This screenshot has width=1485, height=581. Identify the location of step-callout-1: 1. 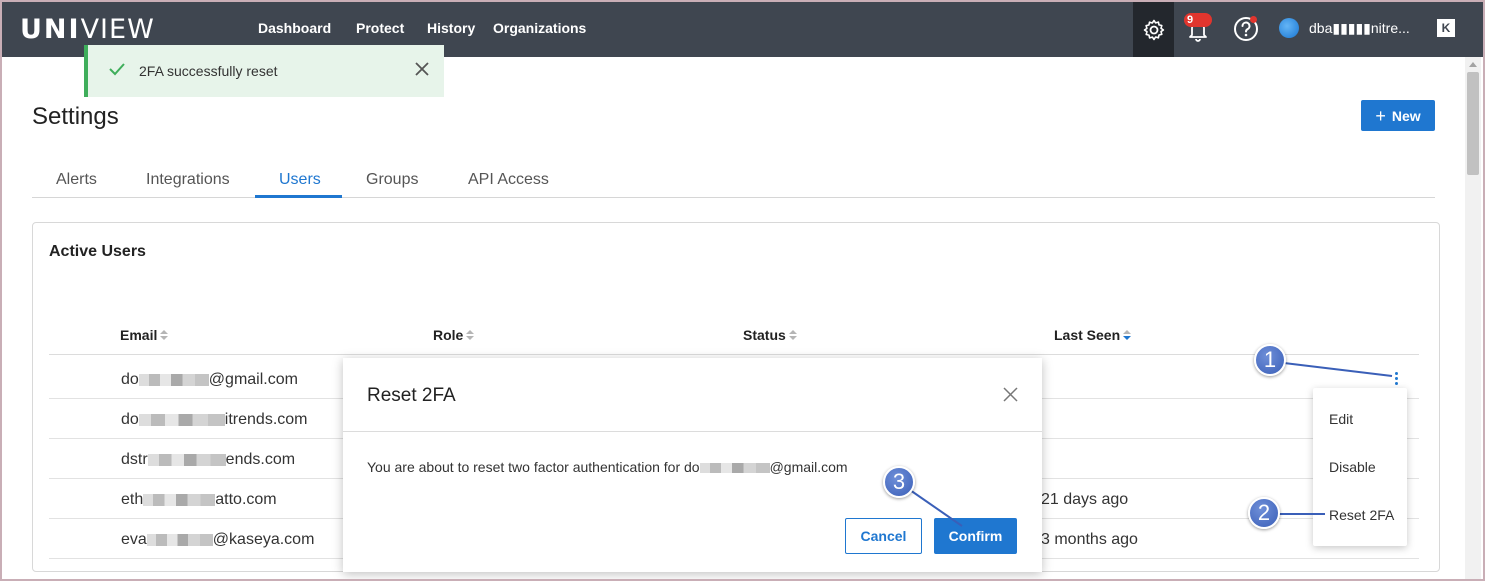
(1270, 360).